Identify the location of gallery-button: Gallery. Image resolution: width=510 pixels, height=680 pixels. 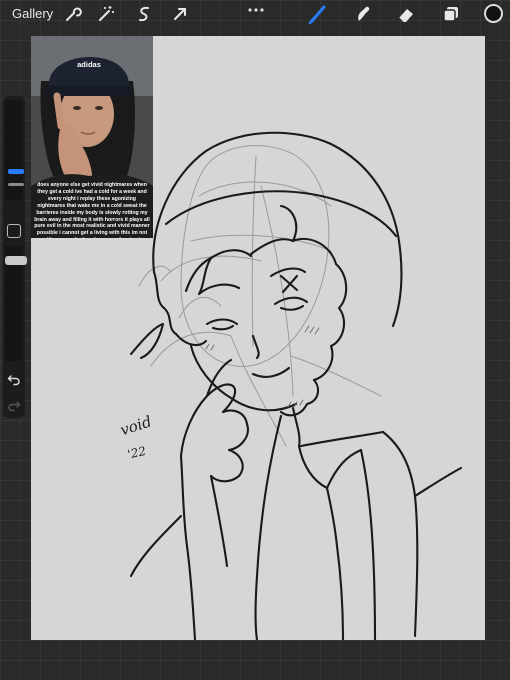
(32, 13).